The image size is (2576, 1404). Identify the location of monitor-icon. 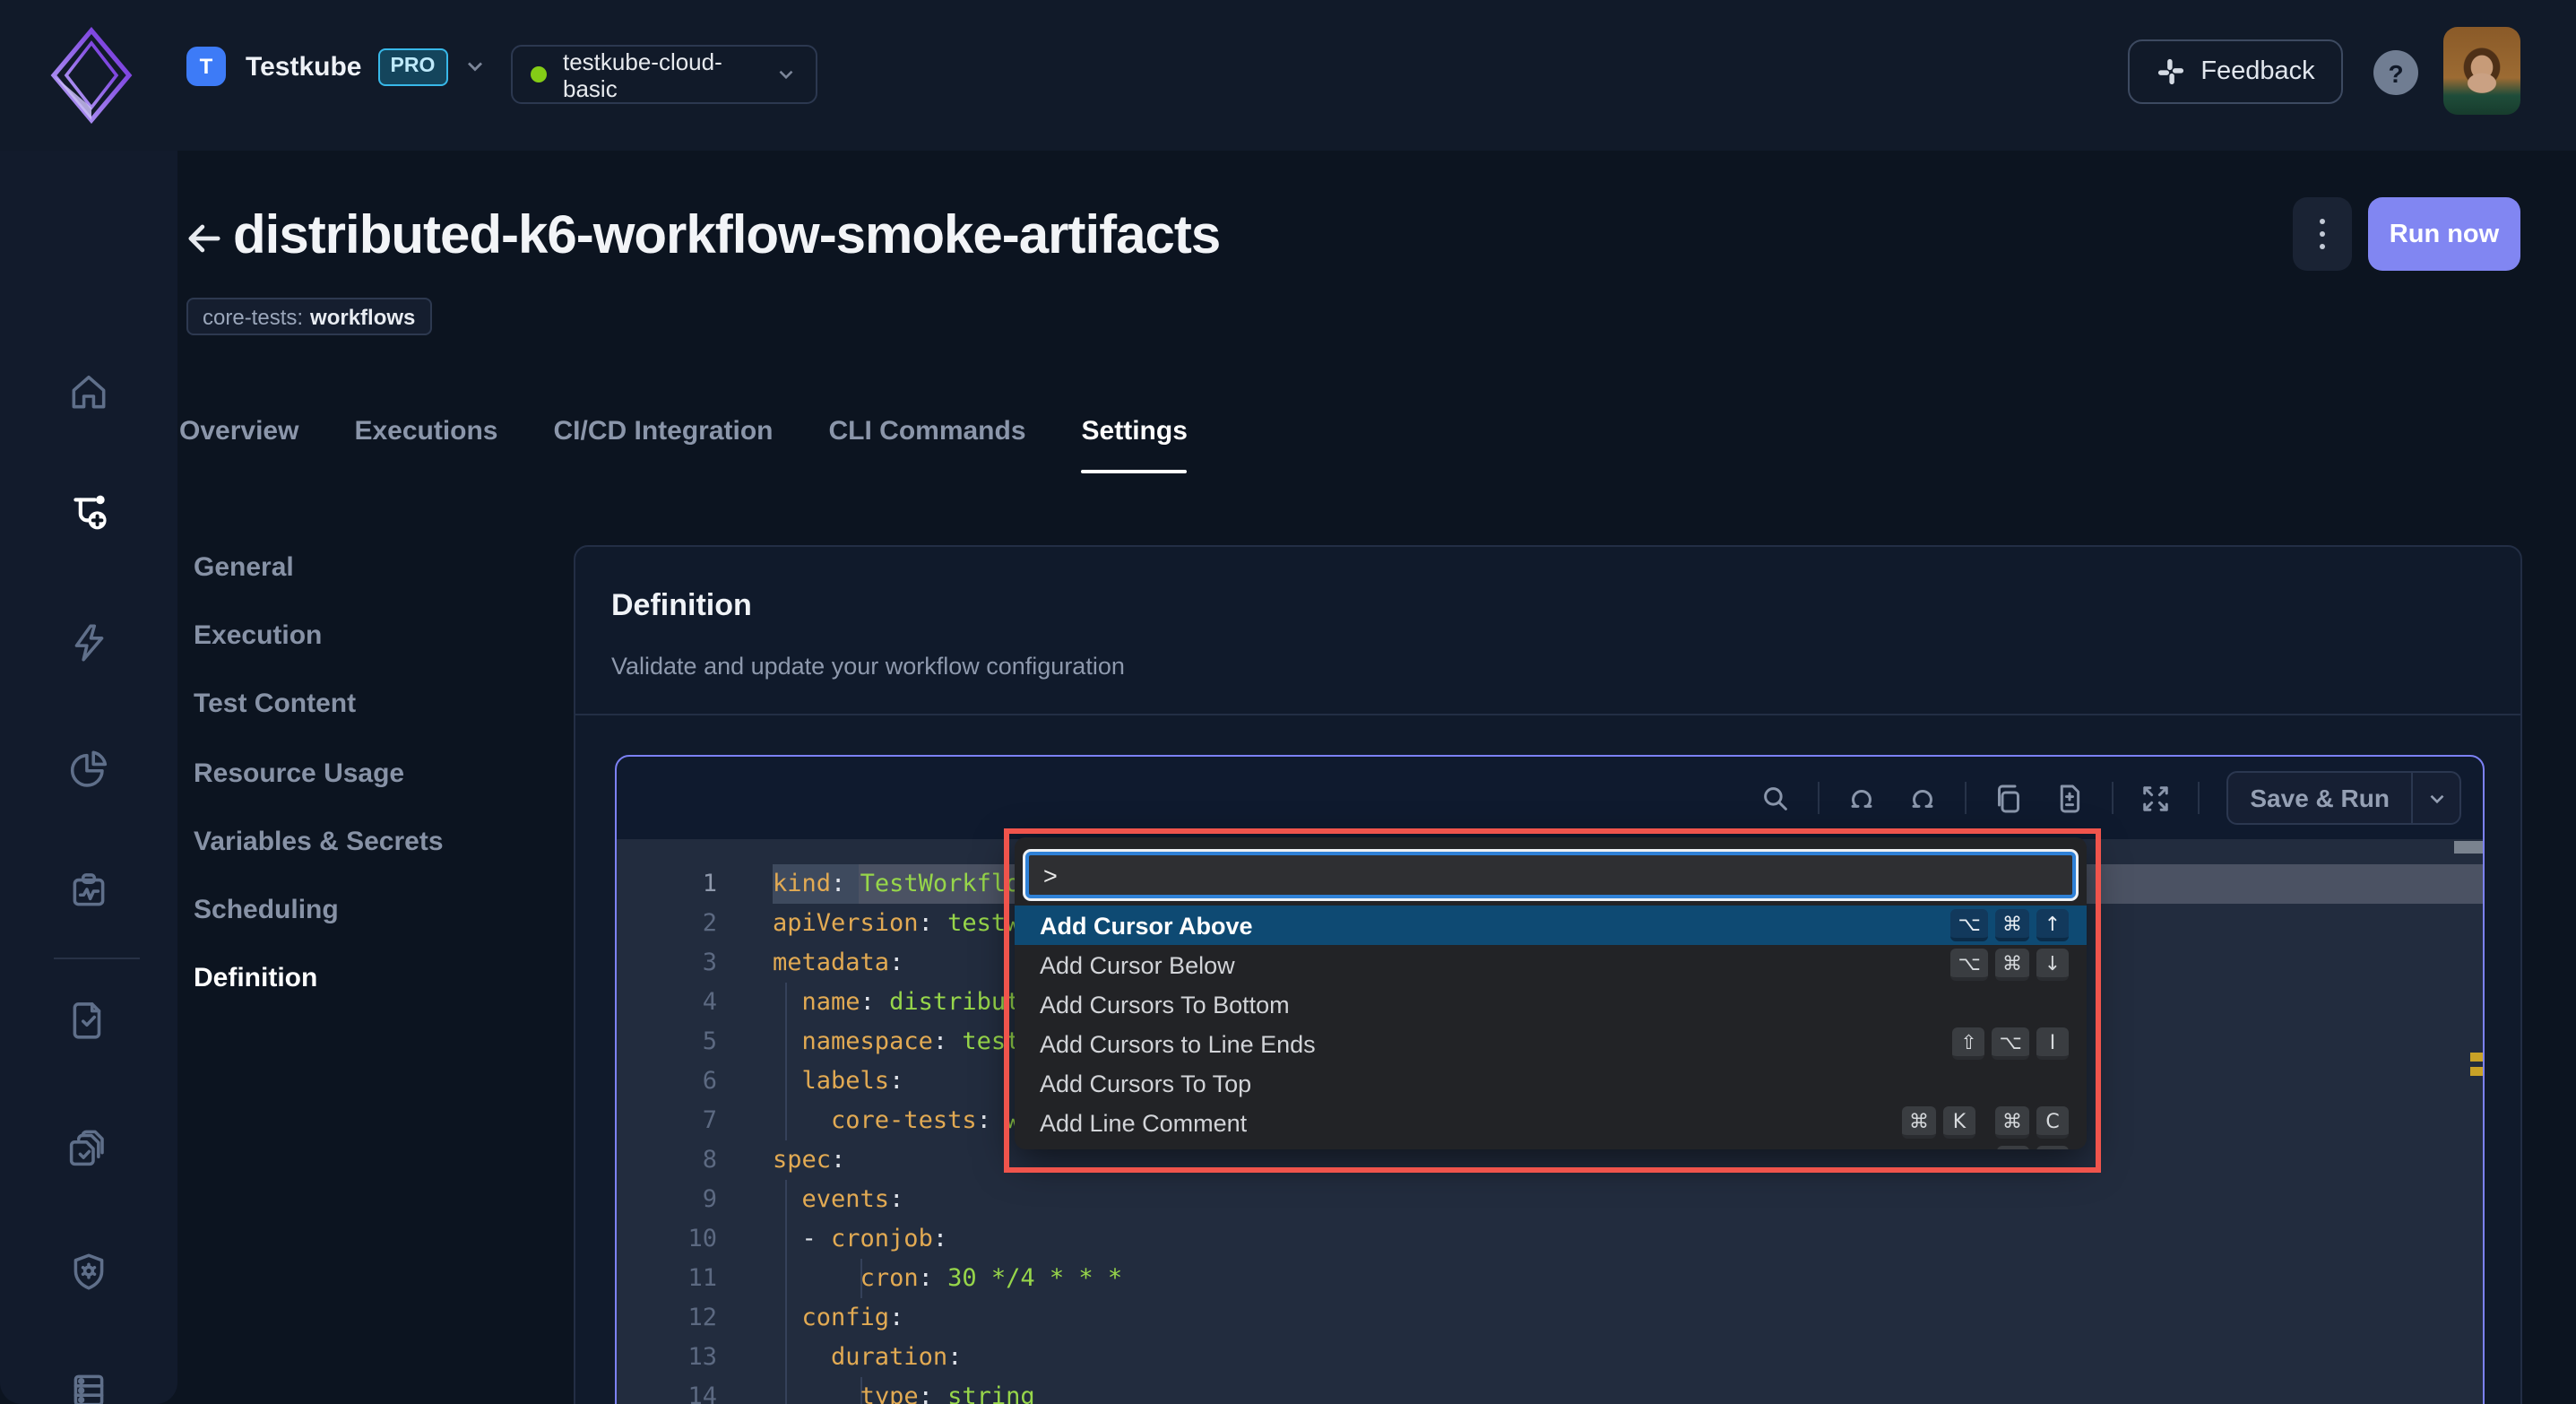
(88, 889).